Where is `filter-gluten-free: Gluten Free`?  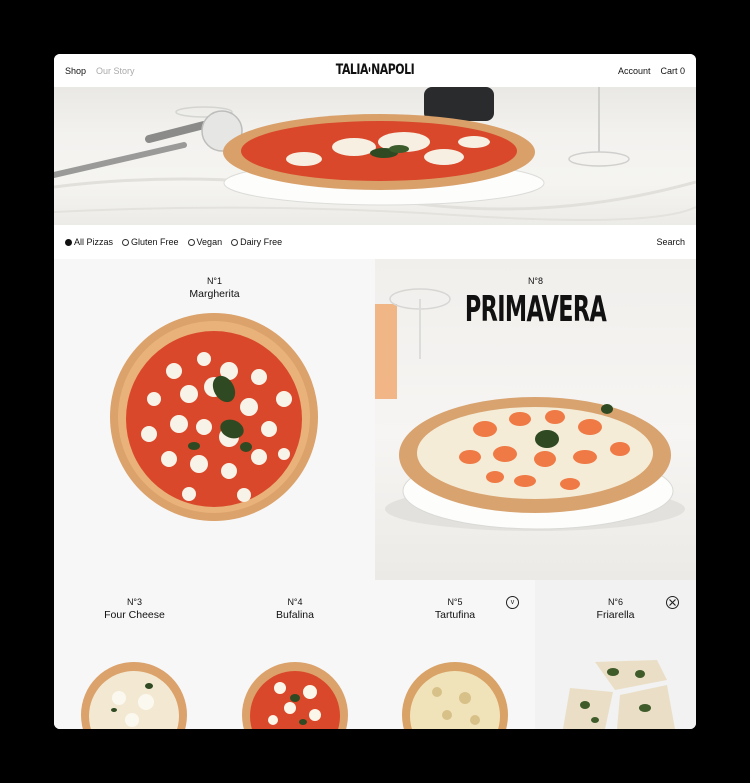 filter-gluten-free: Gluten Free is located at coordinates (150, 242).